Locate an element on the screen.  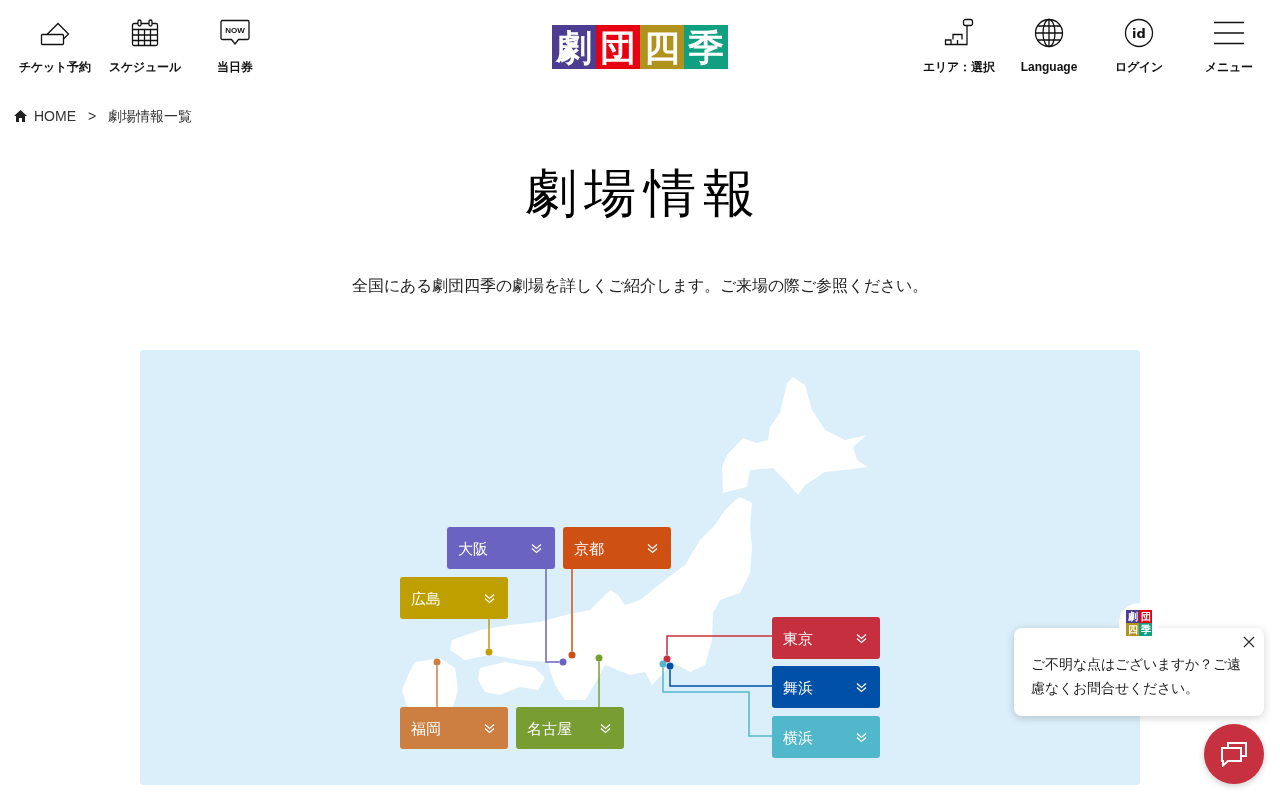
nav-link: Language is located at coordinates (1049, 54).